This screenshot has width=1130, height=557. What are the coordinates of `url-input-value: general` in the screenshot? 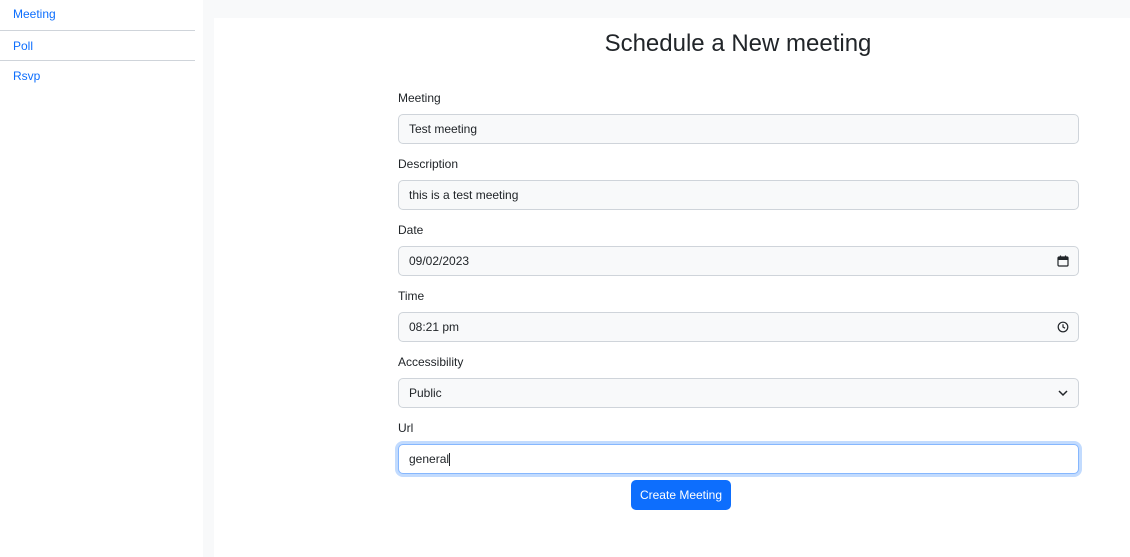 It's located at (429, 459).